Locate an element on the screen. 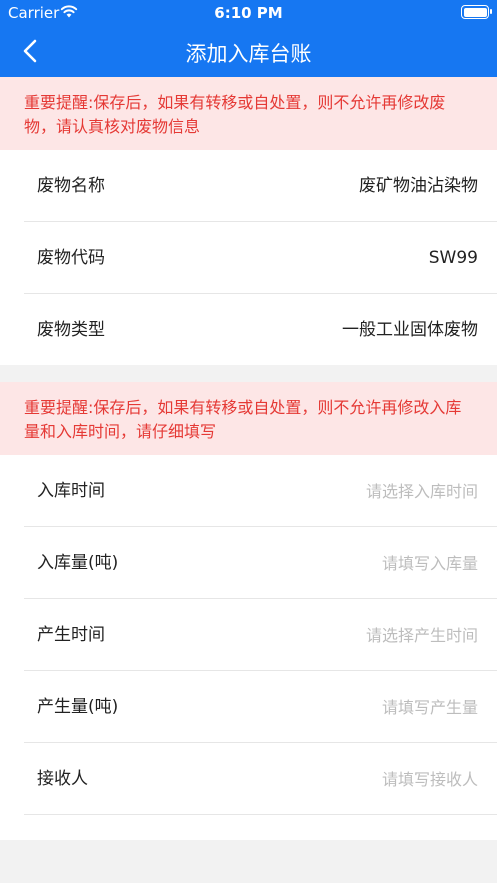  generation-quantity-row: 产生量(吨) is located at coordinates (260, 707).